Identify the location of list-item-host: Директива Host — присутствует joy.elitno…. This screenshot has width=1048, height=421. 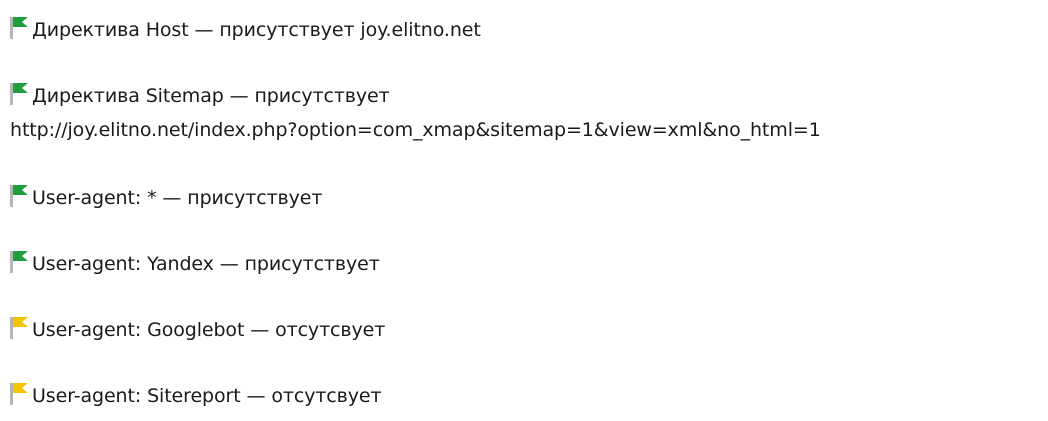
(245, 30).